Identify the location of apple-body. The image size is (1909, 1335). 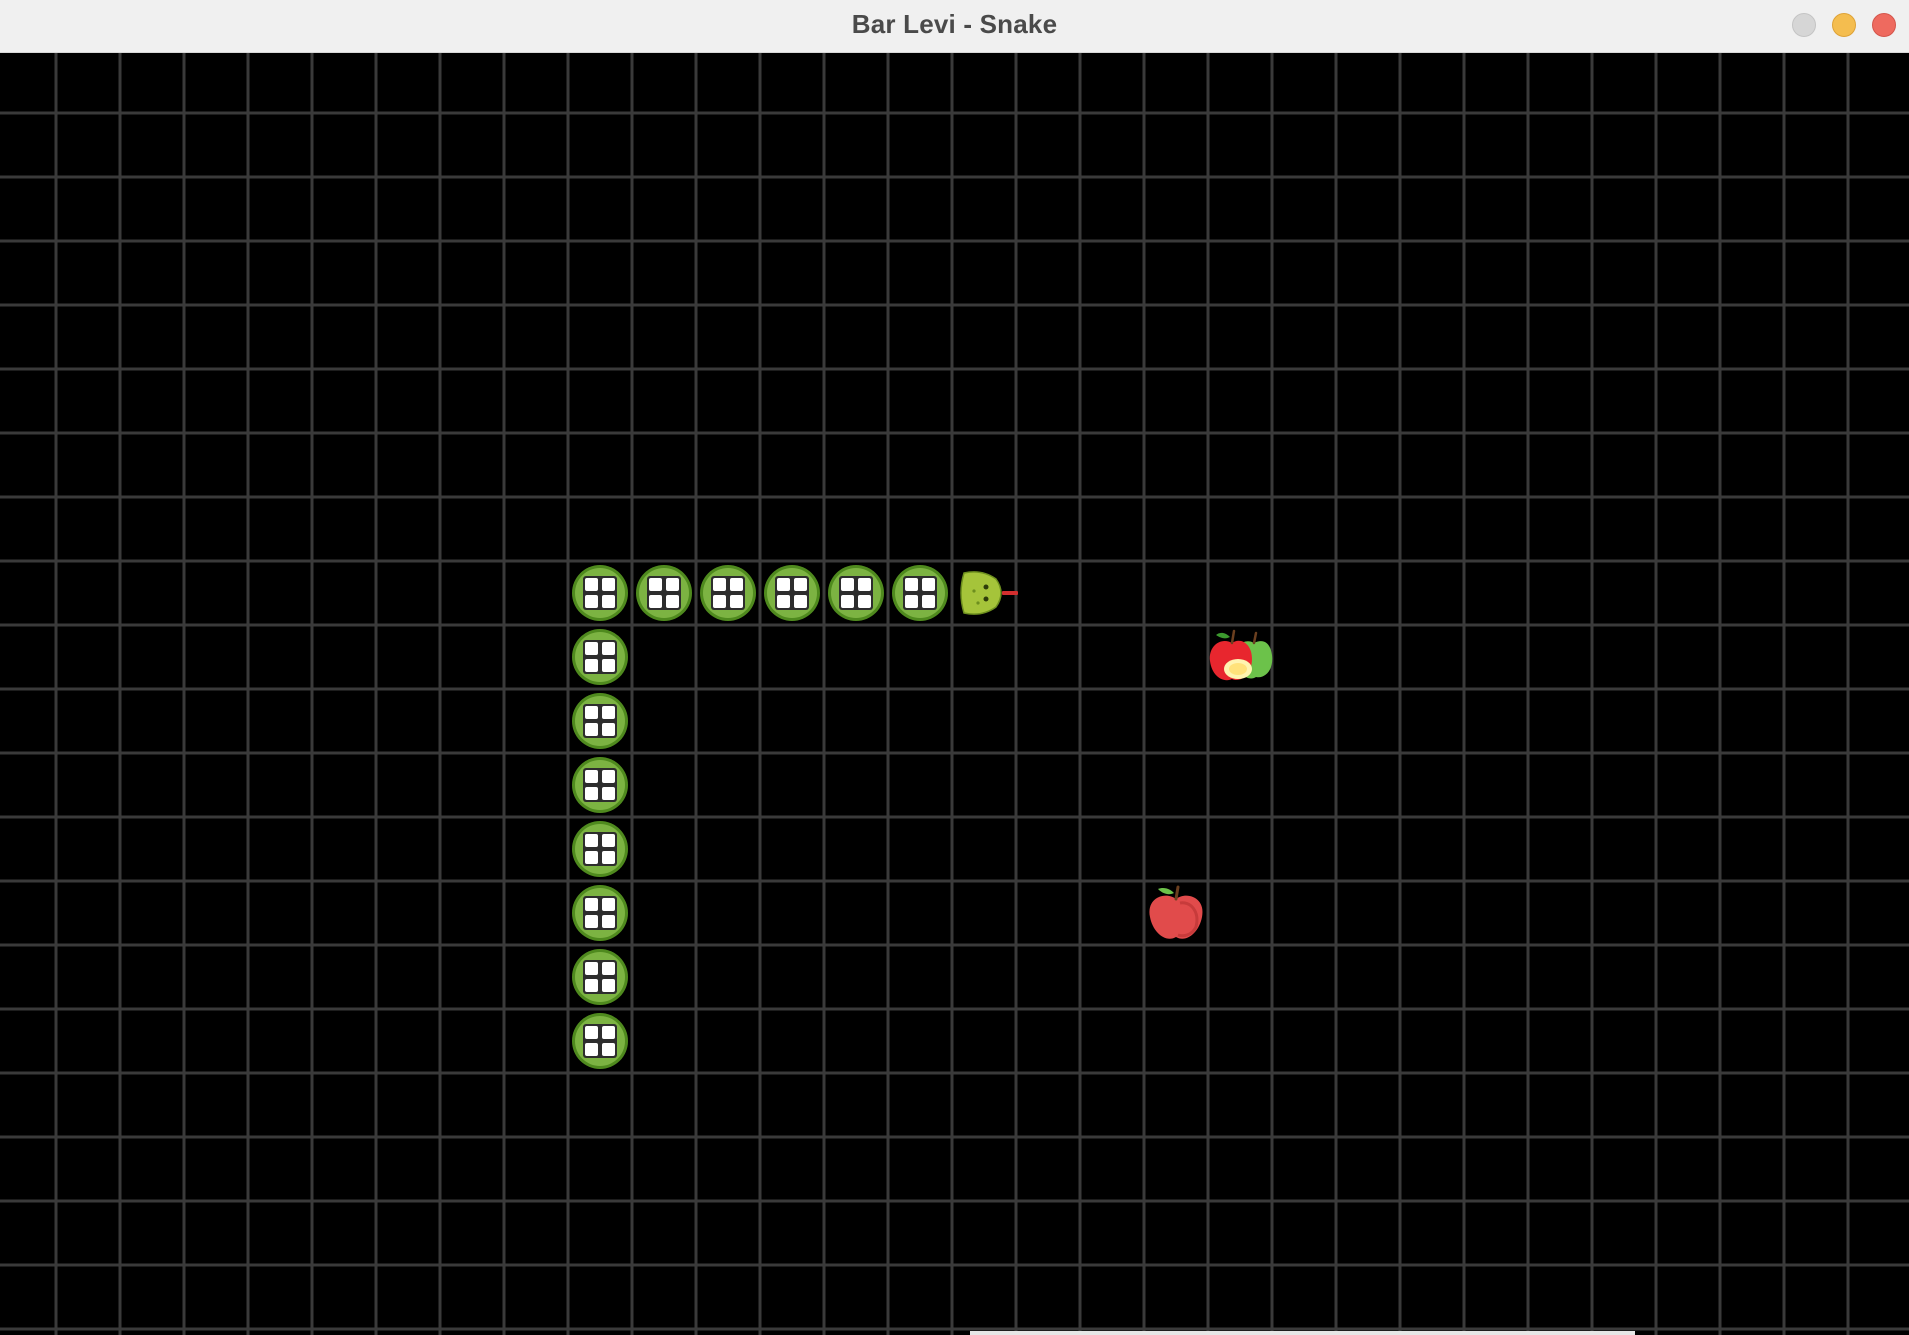
(1176, 917).